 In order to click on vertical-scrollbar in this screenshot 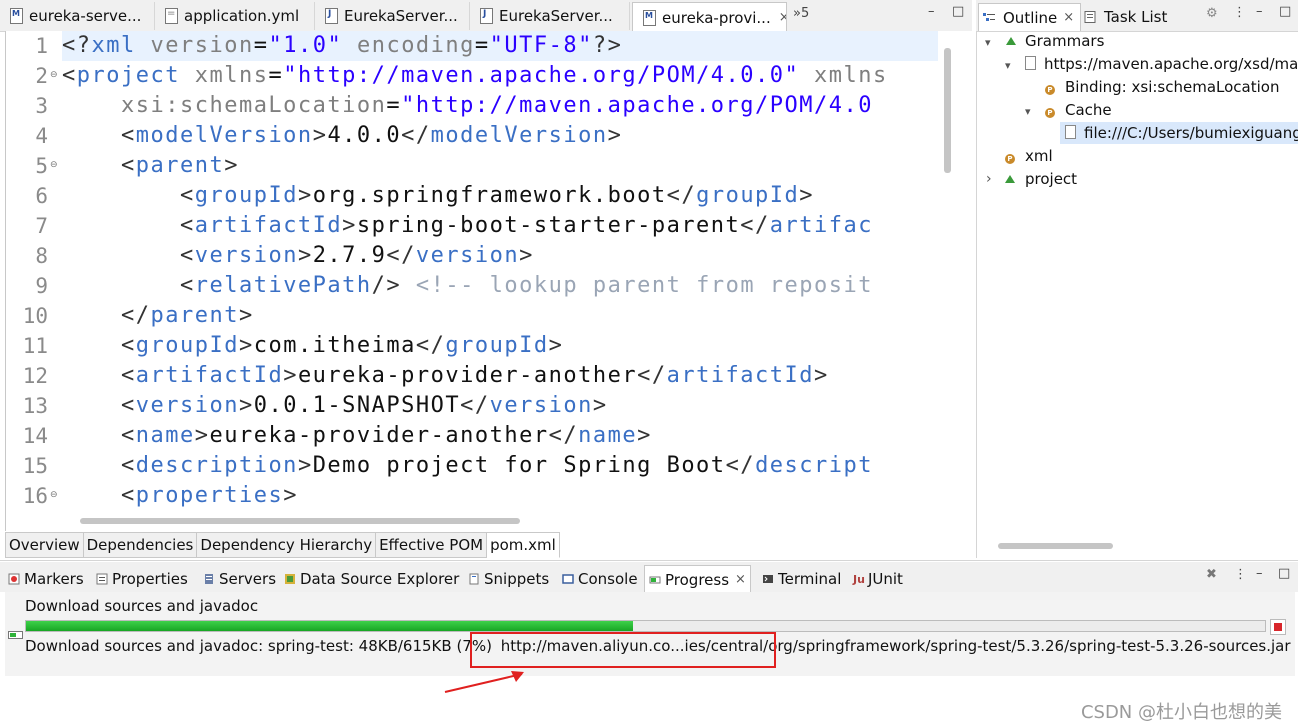, I will do `click(947, 110)`.